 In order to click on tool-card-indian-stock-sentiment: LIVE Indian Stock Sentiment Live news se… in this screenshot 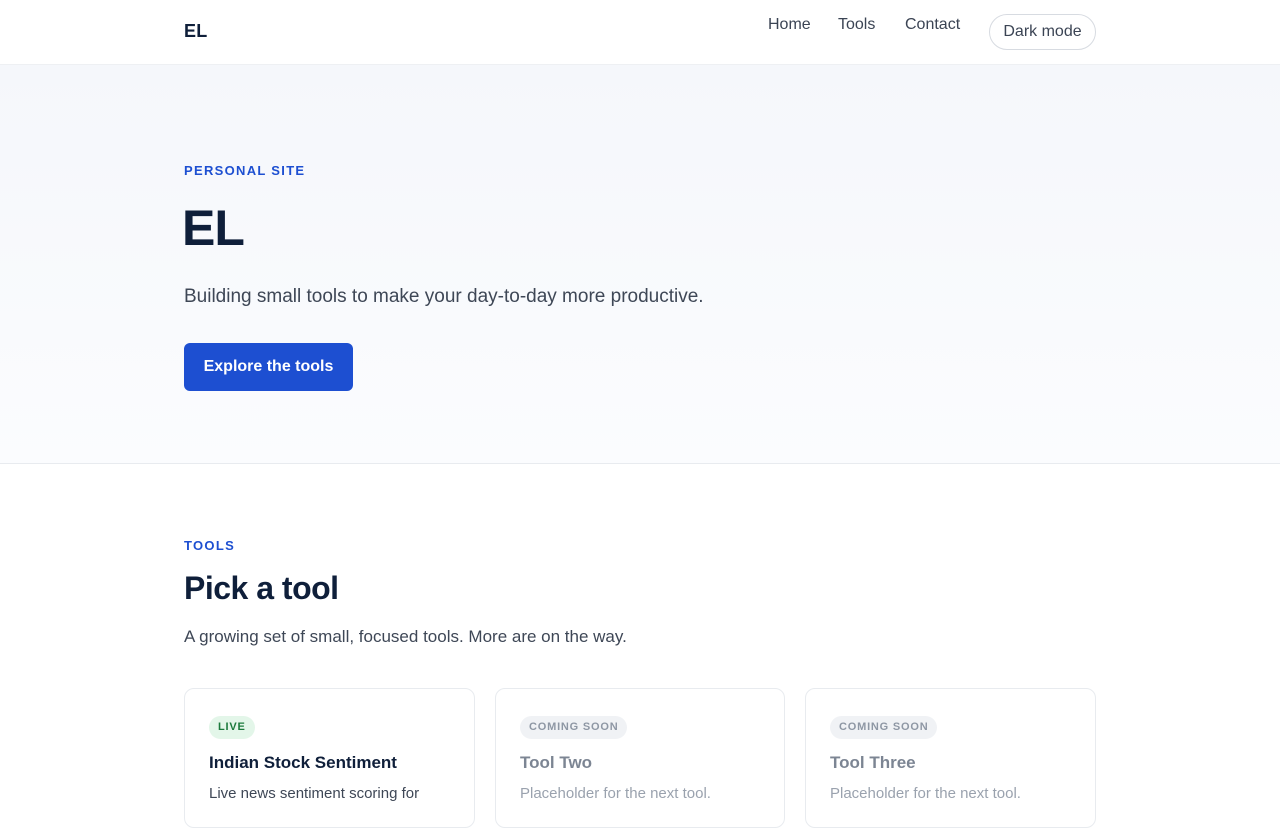, I will do `click(329, 758)`.